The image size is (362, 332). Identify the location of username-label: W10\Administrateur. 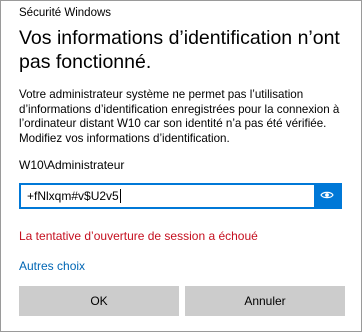
(72, 165).